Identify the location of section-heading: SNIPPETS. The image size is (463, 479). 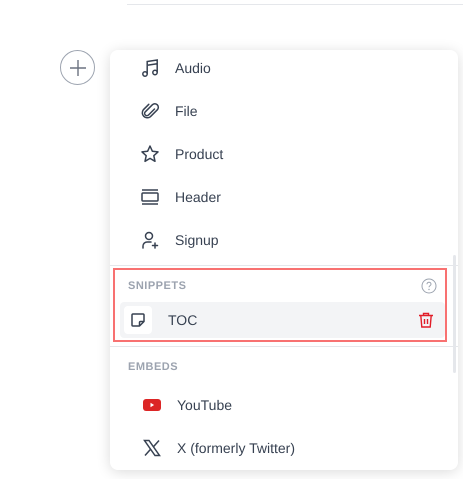
(157, 286).